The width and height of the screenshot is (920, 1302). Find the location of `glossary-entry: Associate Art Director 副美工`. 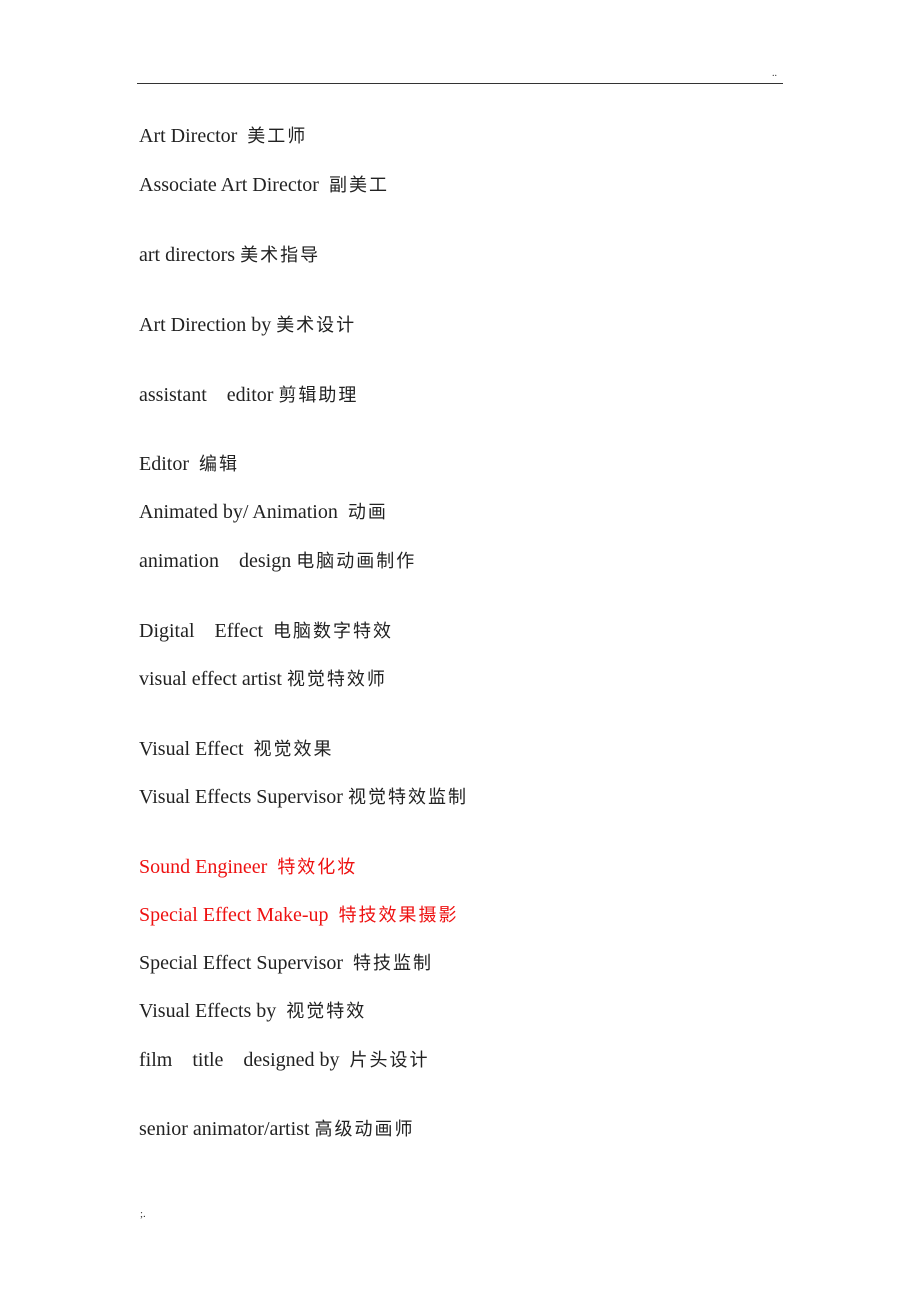

glossary-entry: Associate Art Director 副美工 is located at coordinates (264, 185).